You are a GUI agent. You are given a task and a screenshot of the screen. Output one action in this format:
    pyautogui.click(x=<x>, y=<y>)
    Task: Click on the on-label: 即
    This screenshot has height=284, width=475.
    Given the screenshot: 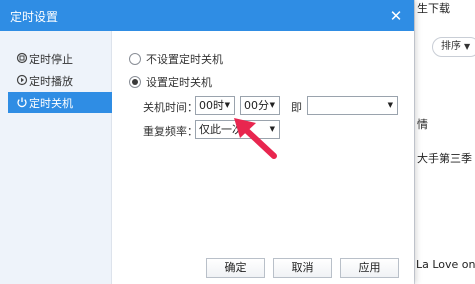 What is the action you would take?
    pyautogui.click(x=296, y=107)
    